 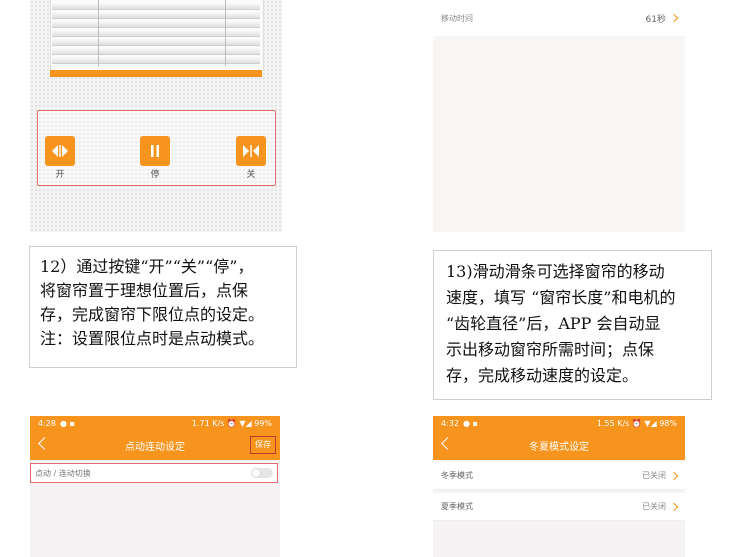 What do you see at coordinates (555, 271) in the screenshot?
I see `caption-line: 13)滑动滑条可选择窗帘的移动` at bounding box center [555, 271].